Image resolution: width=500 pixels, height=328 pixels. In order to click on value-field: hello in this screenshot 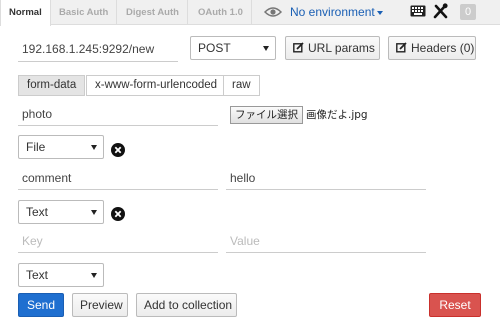, I will do `click(326, 178)`.